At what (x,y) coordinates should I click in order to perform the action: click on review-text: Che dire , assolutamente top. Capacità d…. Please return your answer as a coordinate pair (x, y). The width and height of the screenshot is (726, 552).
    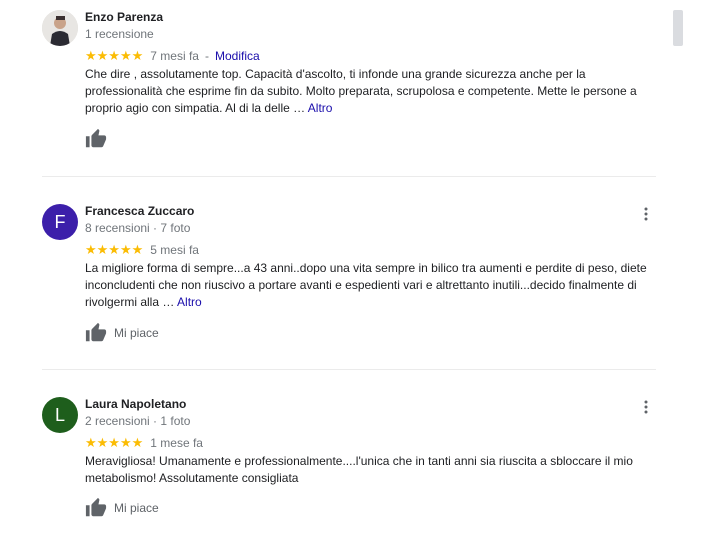
    Looking at the image, I should click on (375, 91).